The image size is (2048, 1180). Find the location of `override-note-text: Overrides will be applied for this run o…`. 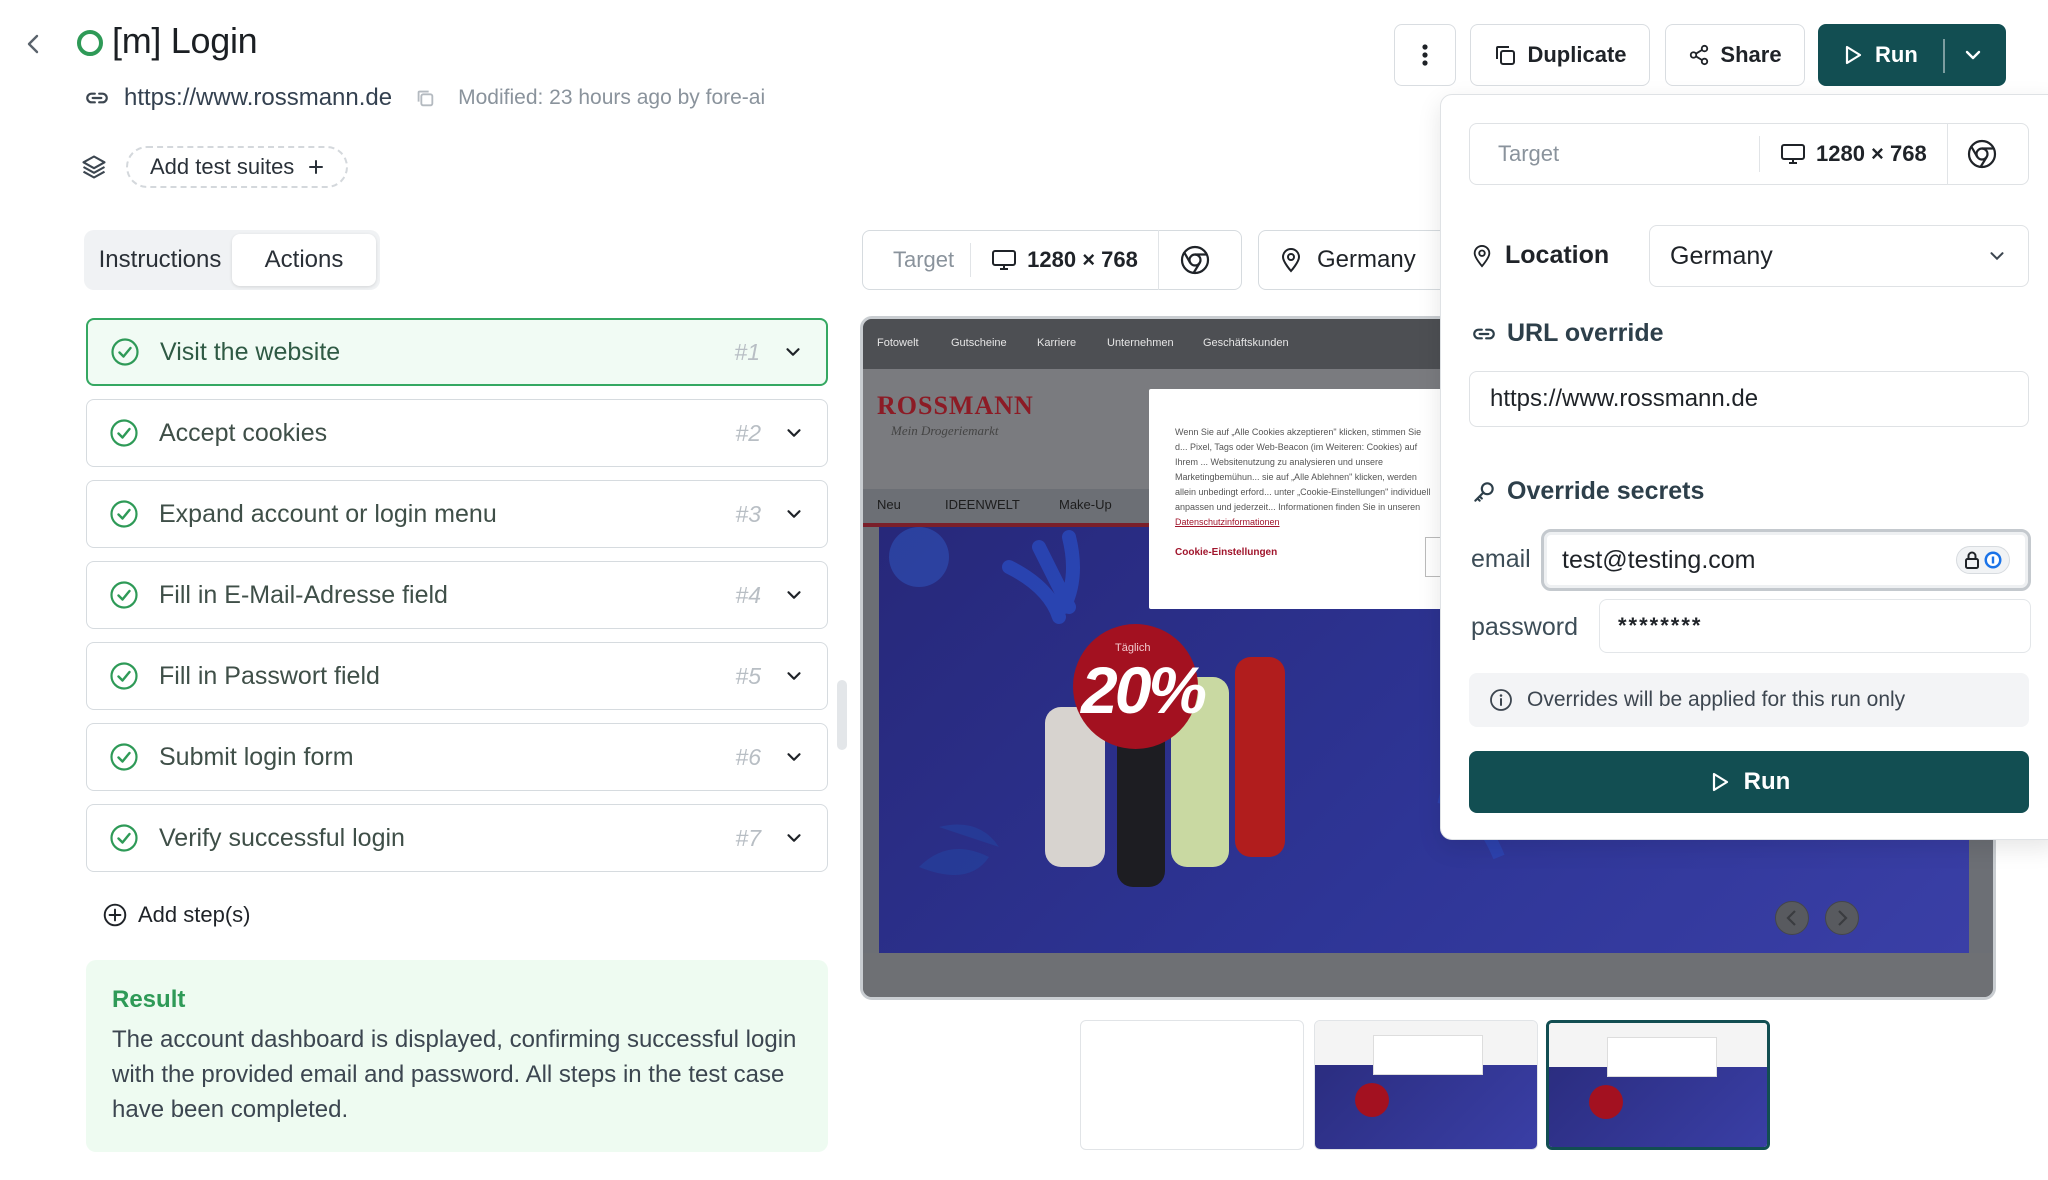

override-note-text: Overrides will be applied for this run o… is located at coordinates (1716, 699).